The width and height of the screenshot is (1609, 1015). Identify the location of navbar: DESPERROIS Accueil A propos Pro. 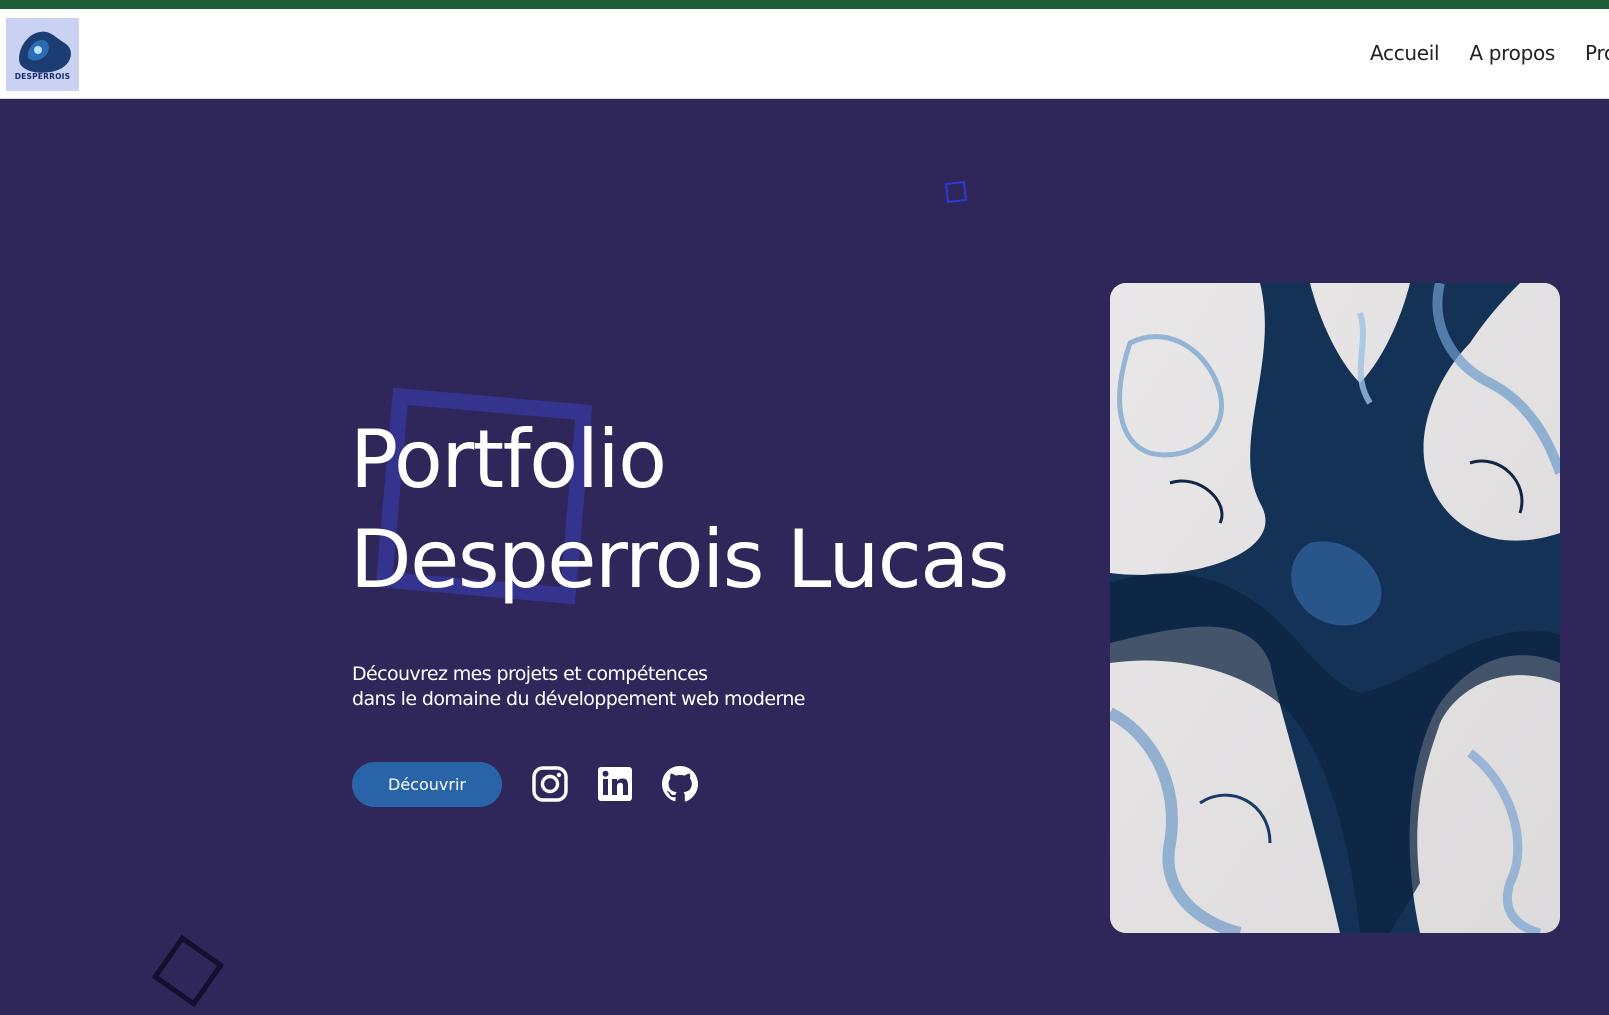
(804, 54).